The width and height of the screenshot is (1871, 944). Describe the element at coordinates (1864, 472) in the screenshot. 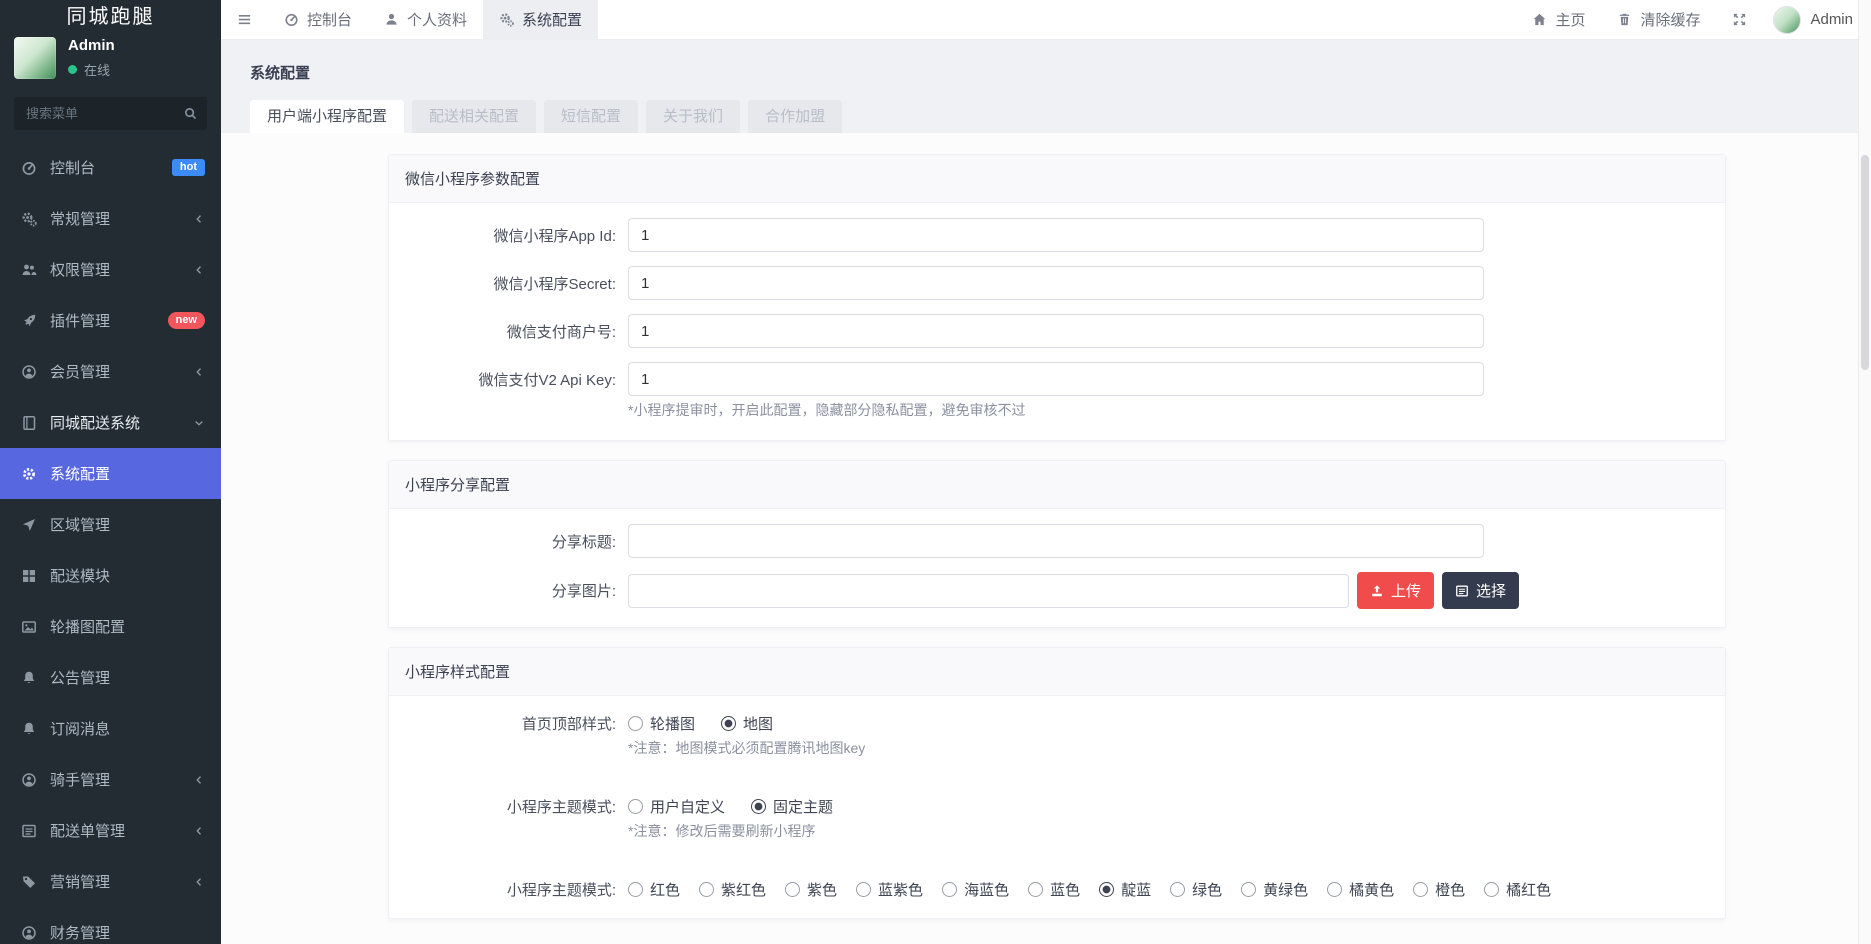

I see `page-scrollbar` at that location.